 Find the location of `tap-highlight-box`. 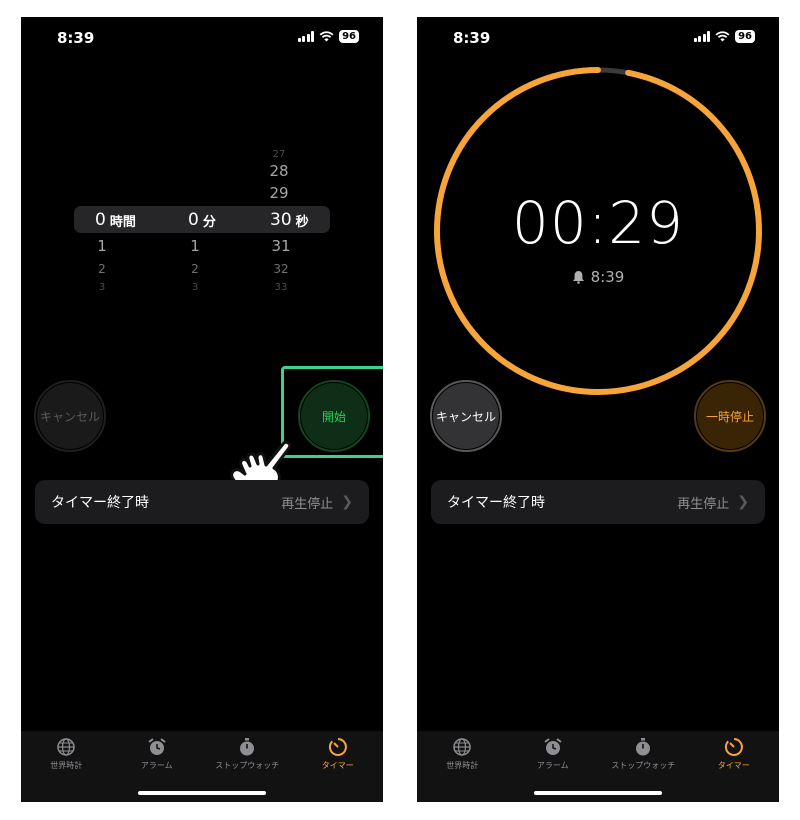

tap-highlight-box is located at coordinates (332, 412).